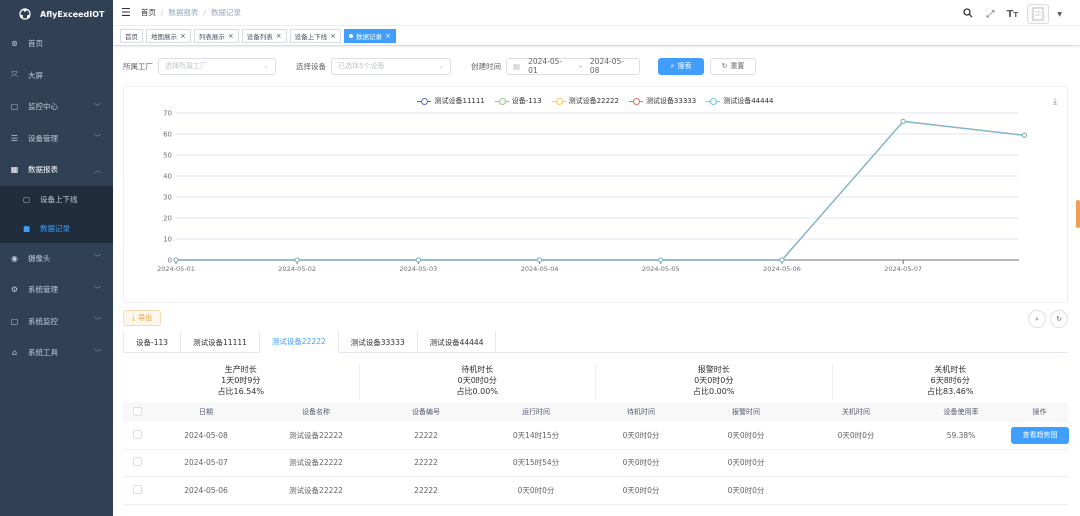 Image resolution: width=1080 pixels, height=516 pixels. What do you see at coordinates (167, 240) in the screenshot?
I see `y-tick-label: 10` at bounding box center [167, 240].